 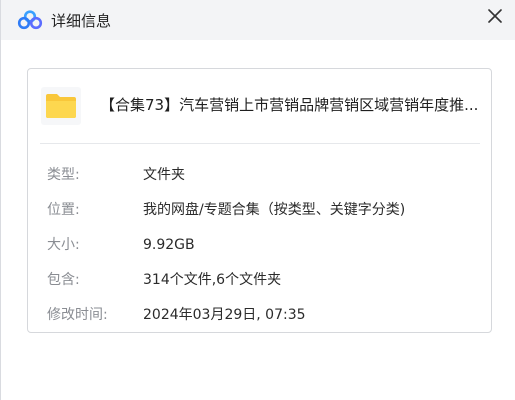 I want to click on app-logo-icon, so click(x=30, y=20).